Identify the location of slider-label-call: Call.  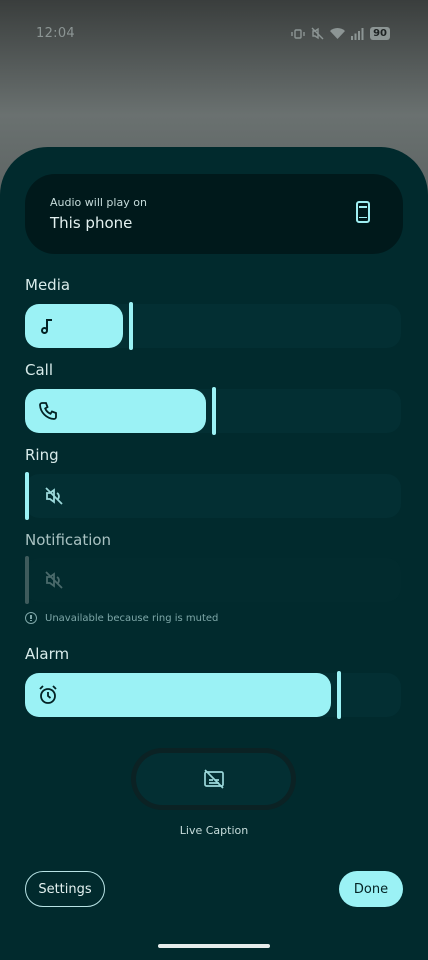
(39, 370).